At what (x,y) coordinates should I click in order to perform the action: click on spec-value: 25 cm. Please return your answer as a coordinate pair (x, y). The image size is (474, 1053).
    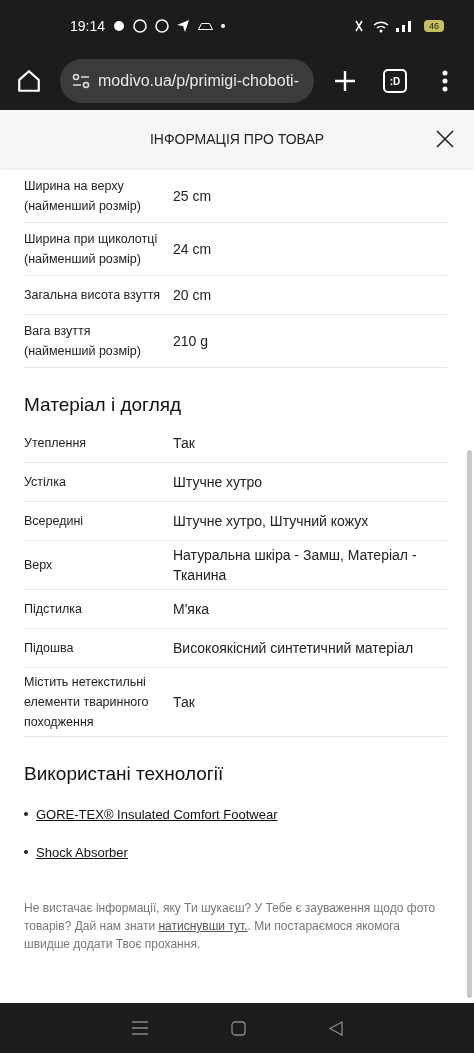
    Looking at the image, I should click on (193, 196).